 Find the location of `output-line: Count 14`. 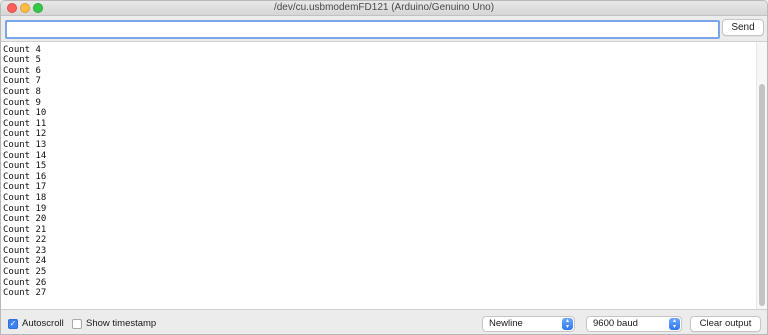

output-line: Count 14 is located at coordinates (25, 155).